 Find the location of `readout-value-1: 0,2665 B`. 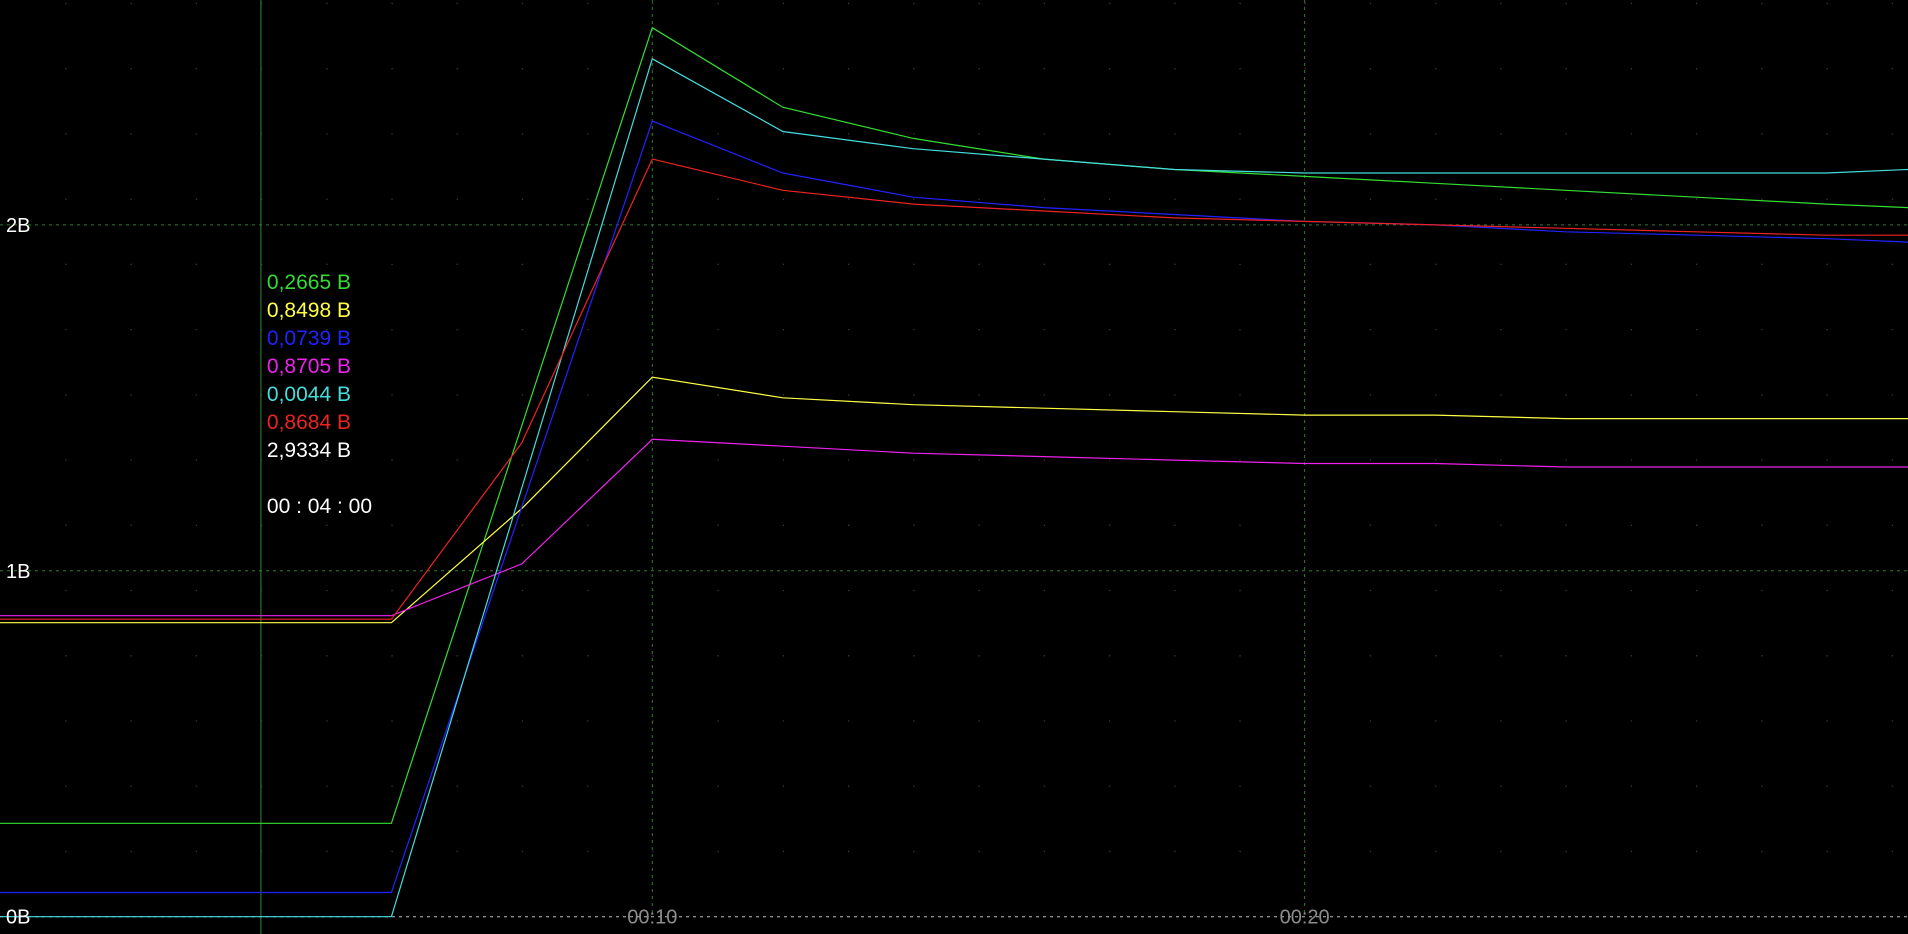

readout-value-1: 0,2665 B is located at coordinates (309, 282).